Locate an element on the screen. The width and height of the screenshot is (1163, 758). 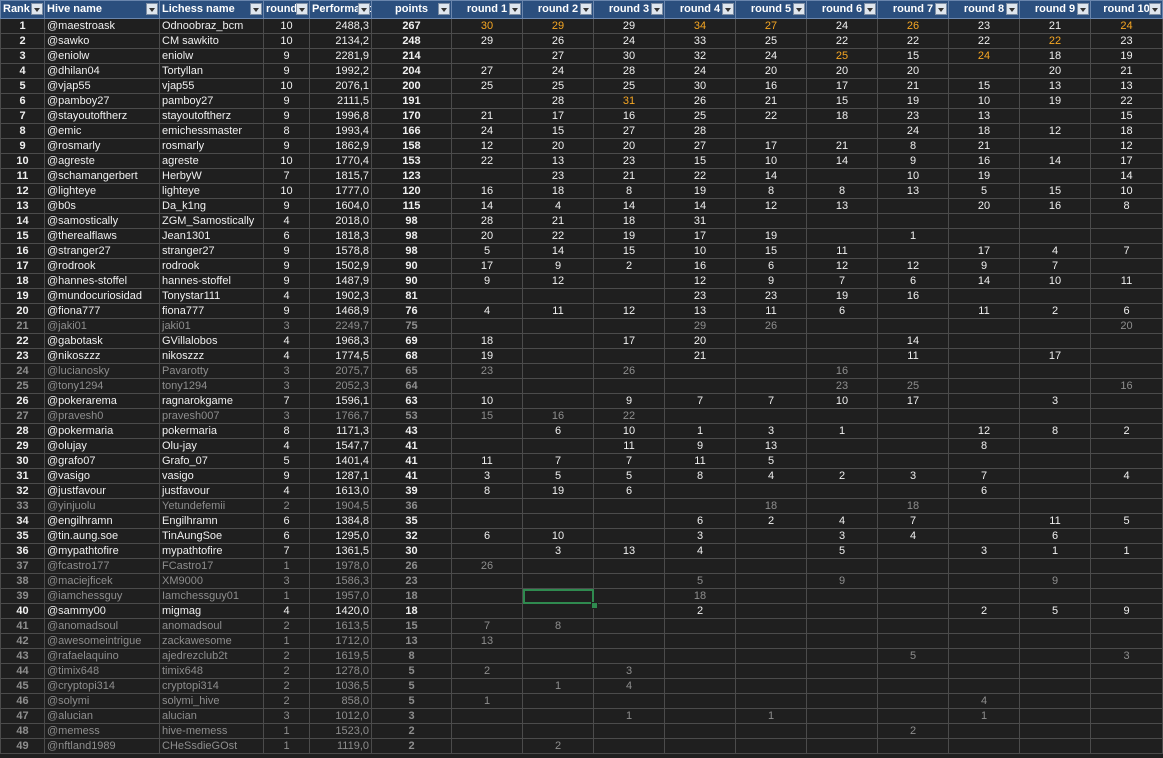
round-1-cell: 9 is located at coordinates (487, 281).